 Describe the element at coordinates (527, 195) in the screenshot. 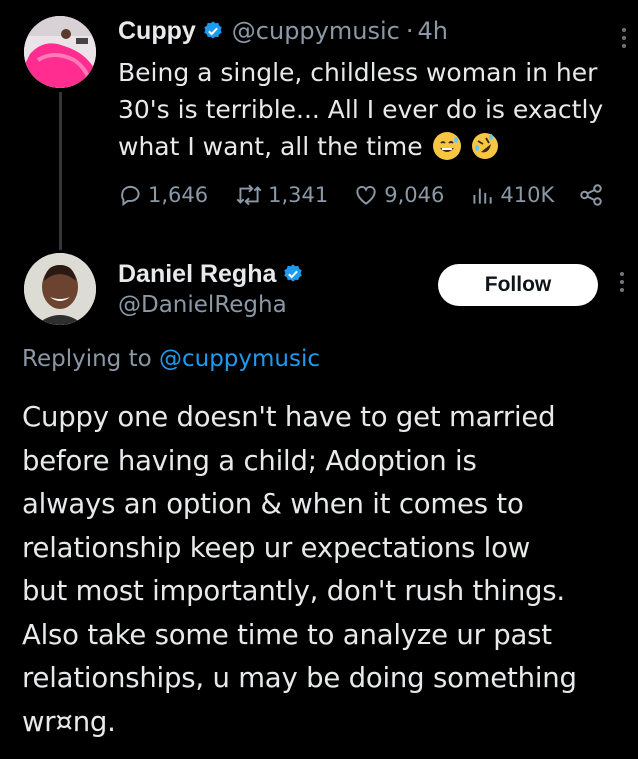

I see `view-count: 410K` at that location.